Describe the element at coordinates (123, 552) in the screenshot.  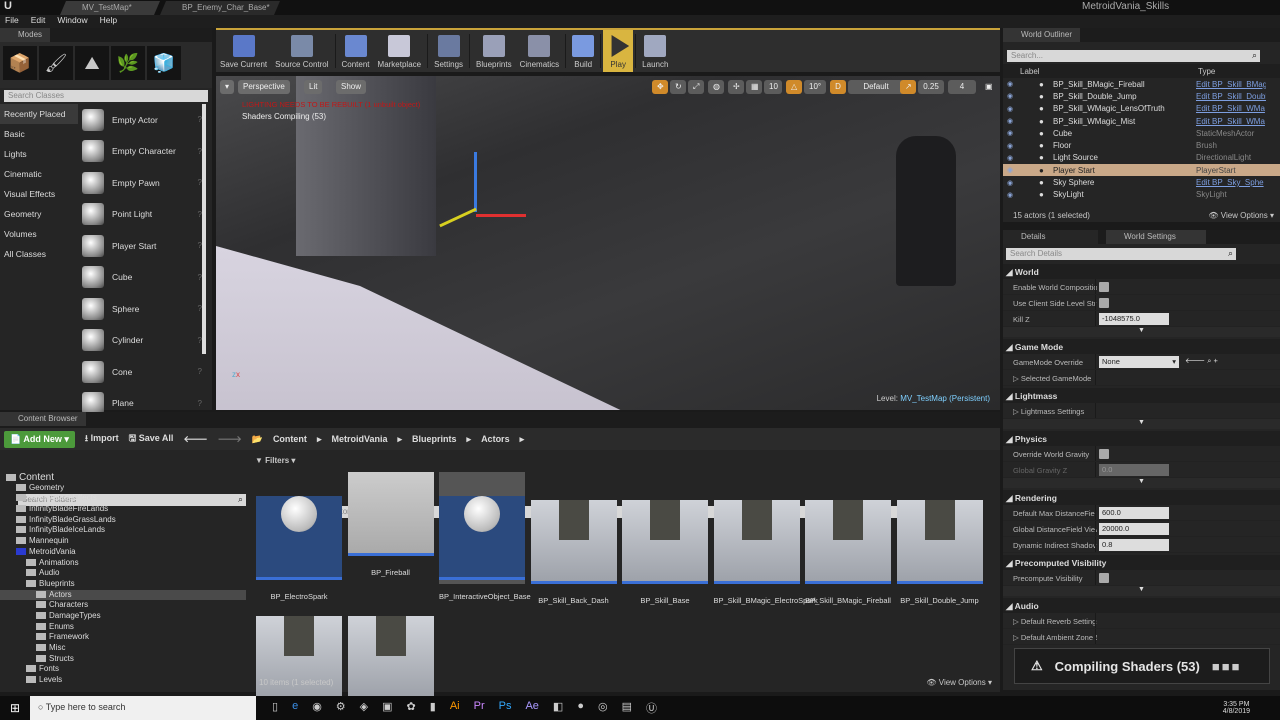
I see `folder-tree-item: MetroidVania` at that location.